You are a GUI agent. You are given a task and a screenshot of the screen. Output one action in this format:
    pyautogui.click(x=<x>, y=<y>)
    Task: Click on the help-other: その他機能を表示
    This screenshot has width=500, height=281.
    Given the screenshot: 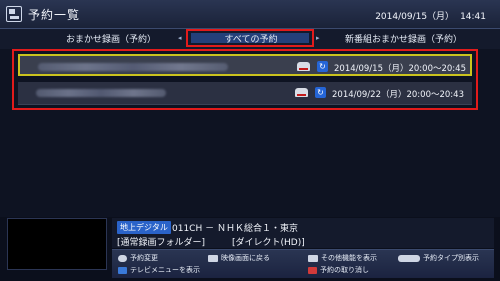 What is the action you would take?
    pyautogui.click(x=342, y=258)
    